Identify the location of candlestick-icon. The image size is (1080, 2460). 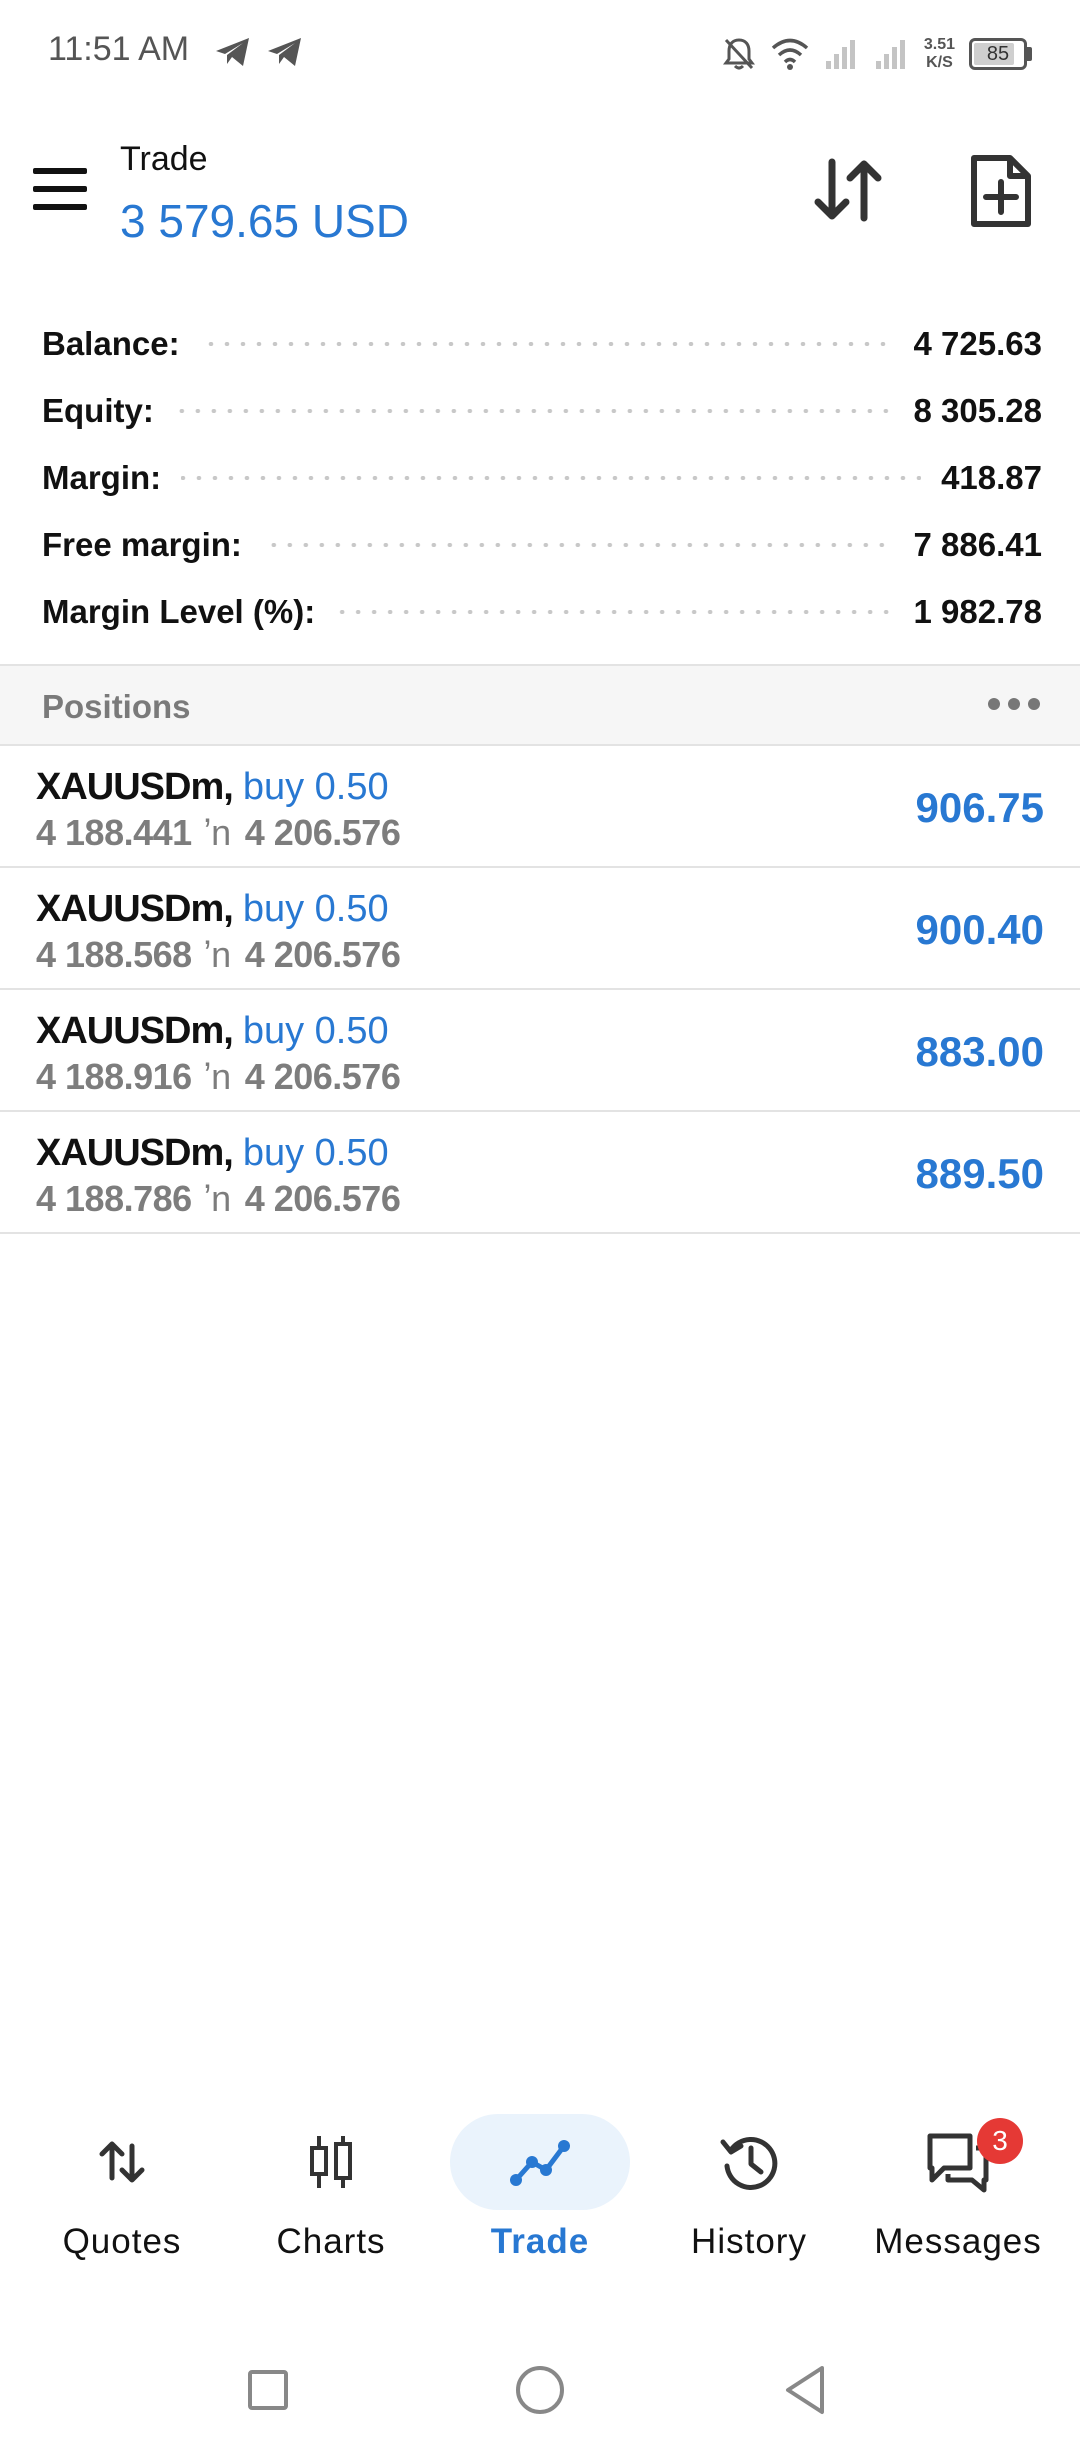
(331, 2162).